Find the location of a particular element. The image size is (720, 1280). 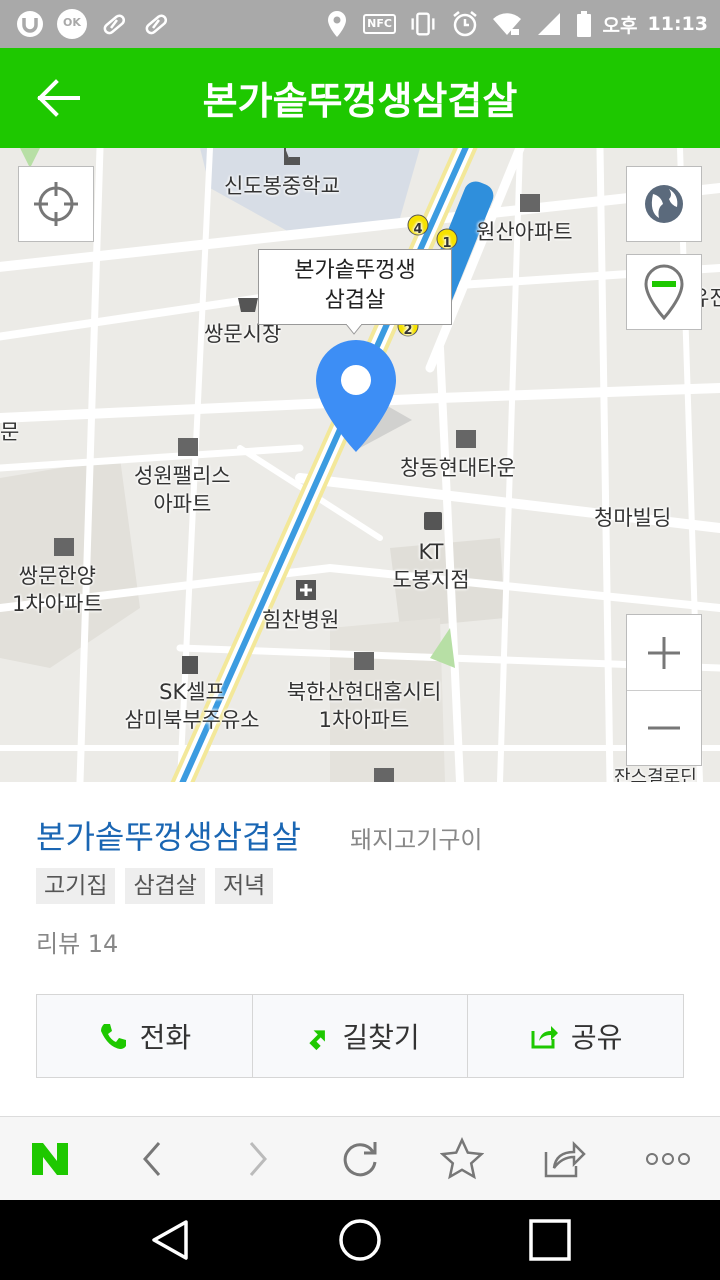

share-label: 공유 is located at coordinates (596, 1037).